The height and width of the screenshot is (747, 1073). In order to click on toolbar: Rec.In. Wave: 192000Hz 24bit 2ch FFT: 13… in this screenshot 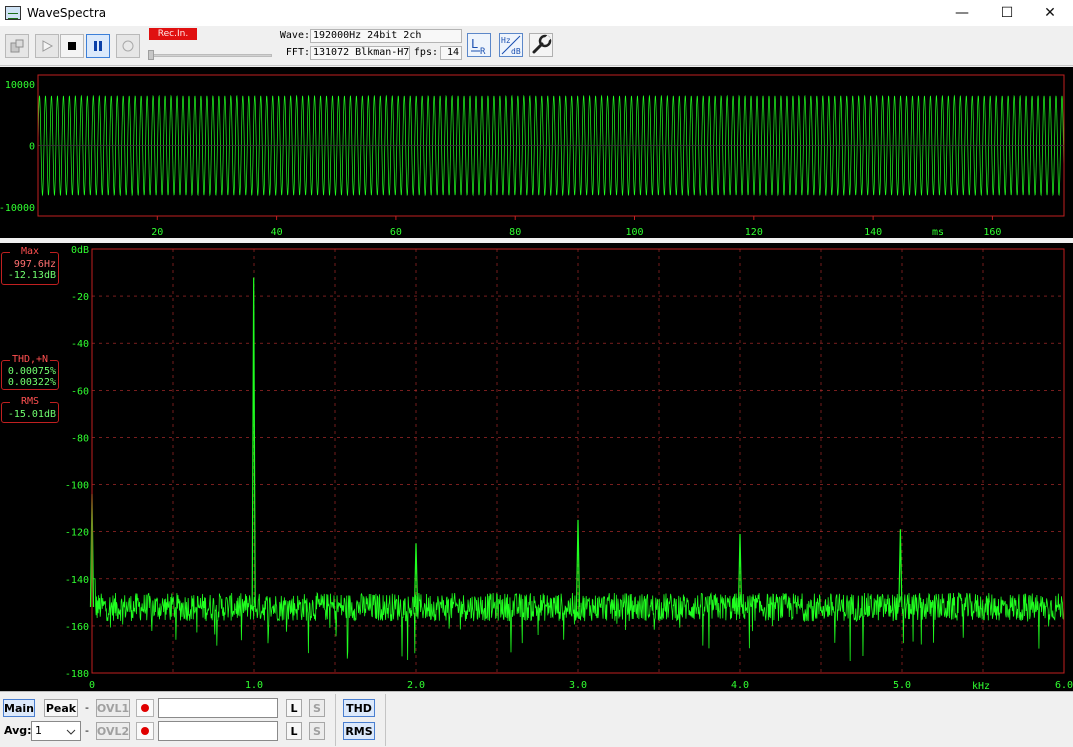, I will do `click(536, 46)`.